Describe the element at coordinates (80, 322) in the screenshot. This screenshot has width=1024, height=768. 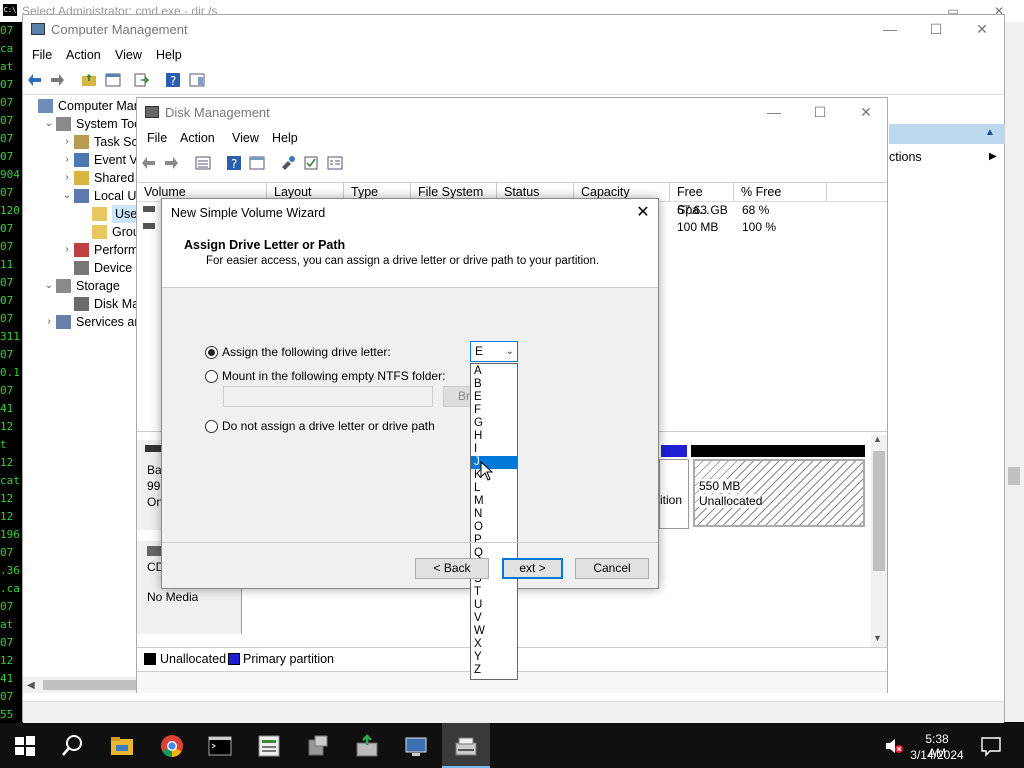
I see `tree-item: › Services and A` at that location.